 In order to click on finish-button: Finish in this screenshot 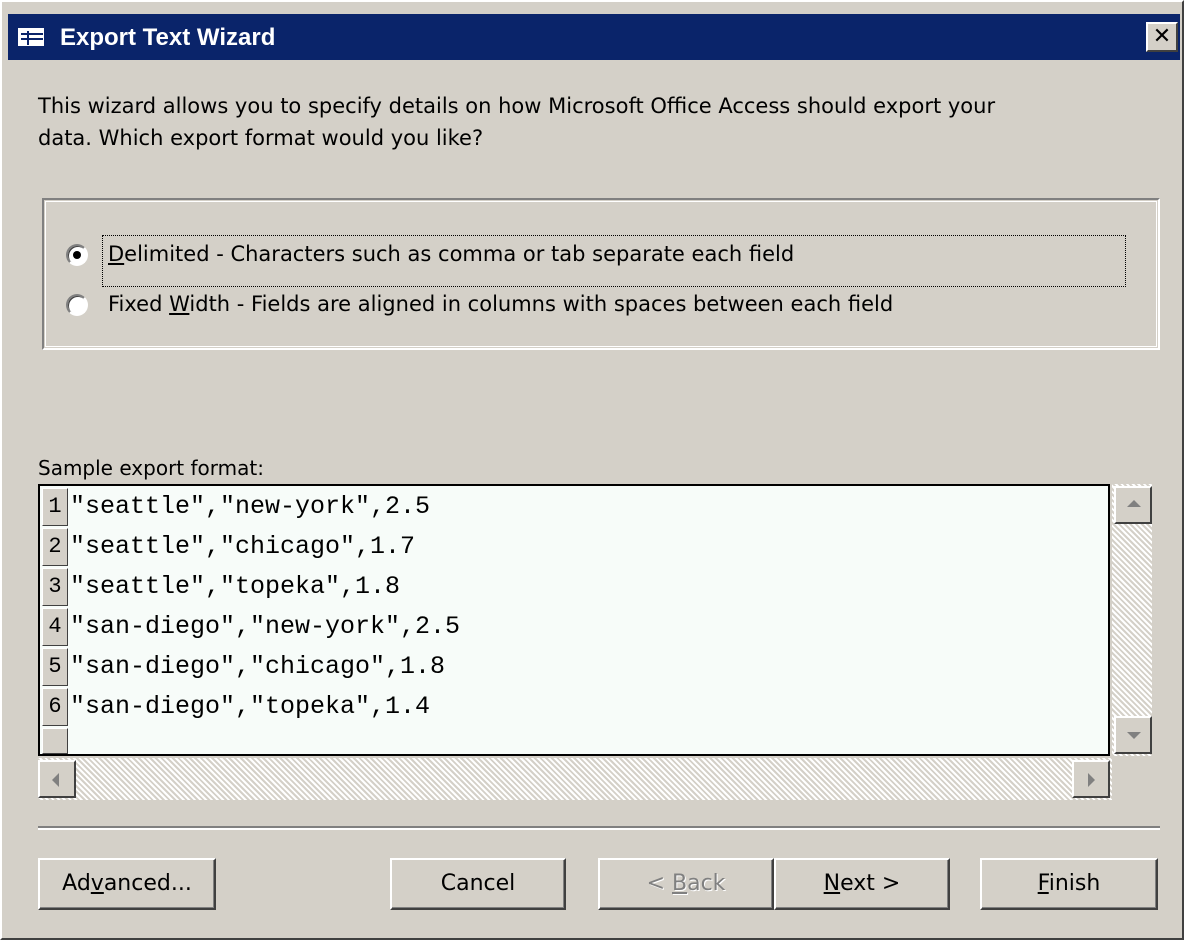, I will do `click(1069, 884)`.